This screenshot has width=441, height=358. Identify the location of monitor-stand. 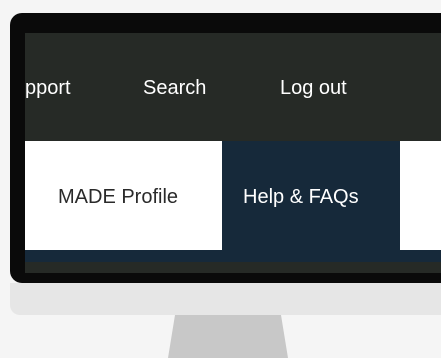
(228, 336).